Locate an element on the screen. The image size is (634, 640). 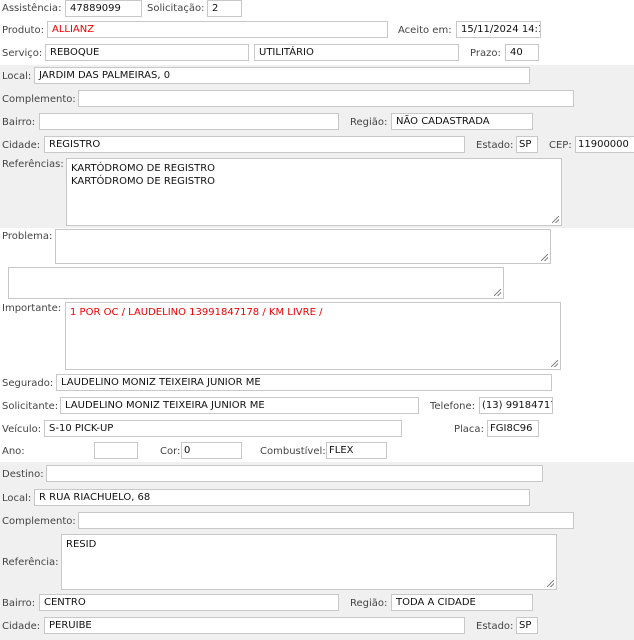
problema-detail-textarea is located at coordinates (256, 283).